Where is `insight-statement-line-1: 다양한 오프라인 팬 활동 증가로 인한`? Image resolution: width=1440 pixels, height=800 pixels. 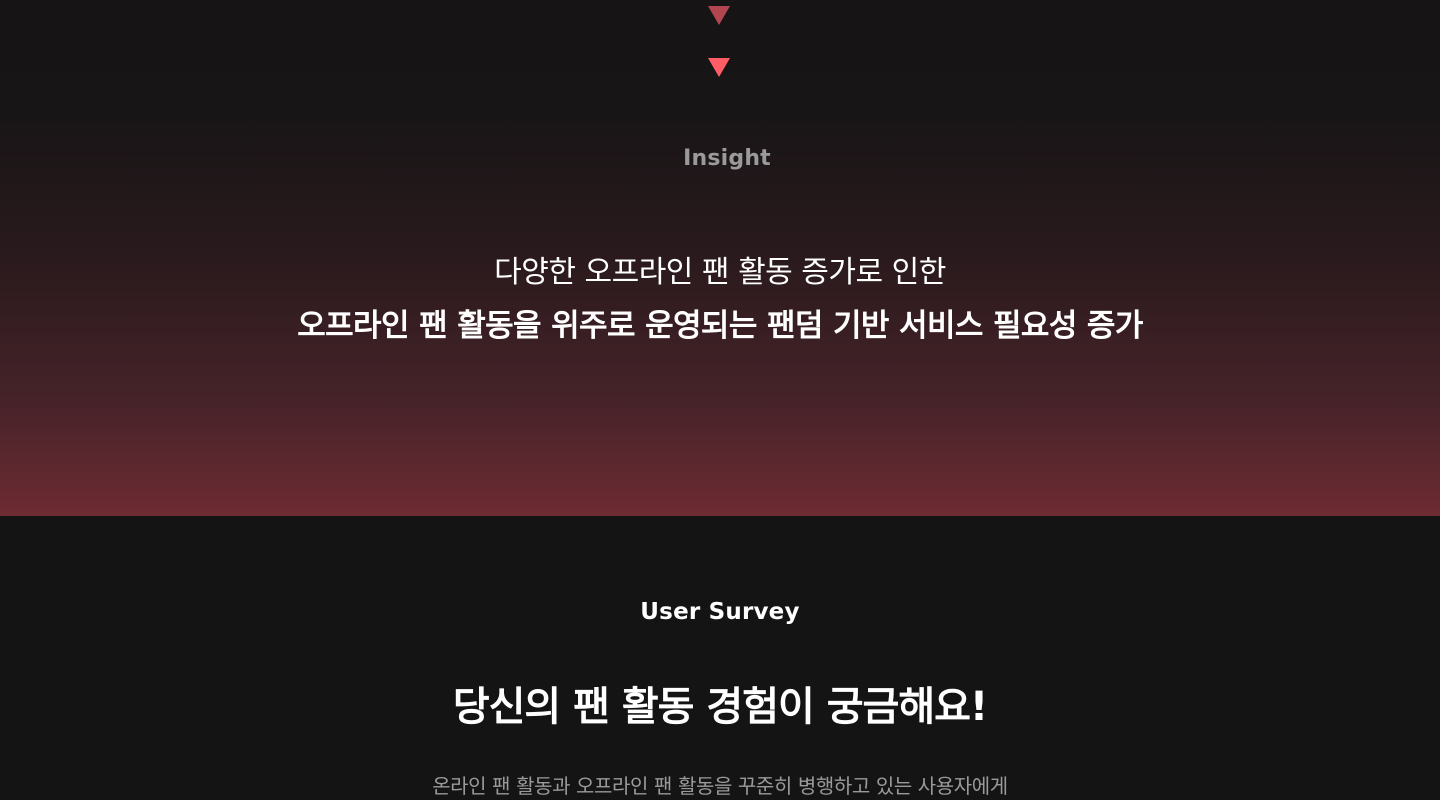
insight-statement-line-1: 다양한 오프라인 팬 활동 증가로 인한 is located at coordinates (720, 272).